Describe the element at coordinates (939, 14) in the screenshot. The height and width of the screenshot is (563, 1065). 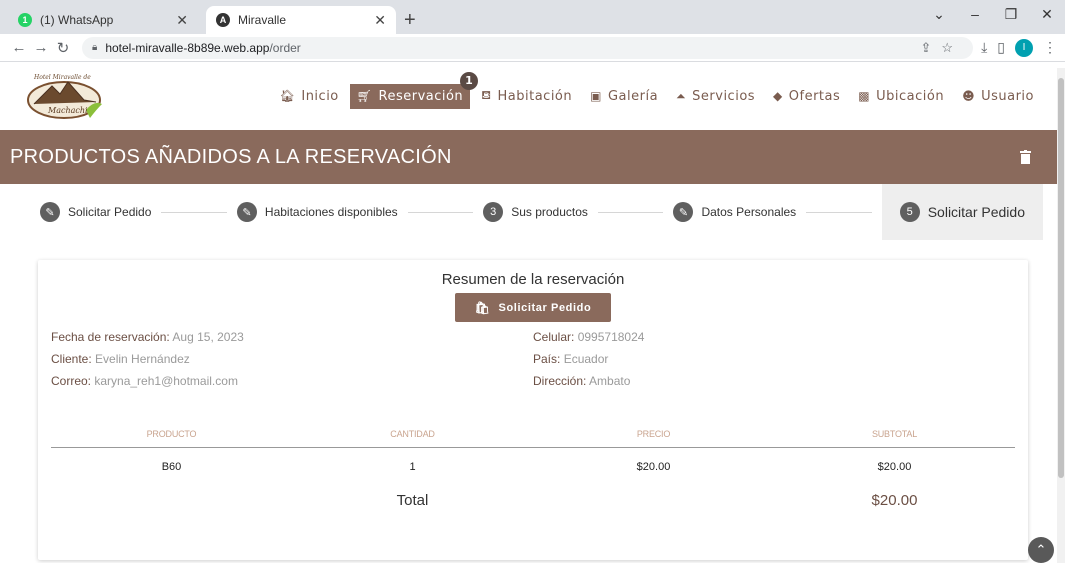
I see `chevron-down-icon: ⌄` at that location.